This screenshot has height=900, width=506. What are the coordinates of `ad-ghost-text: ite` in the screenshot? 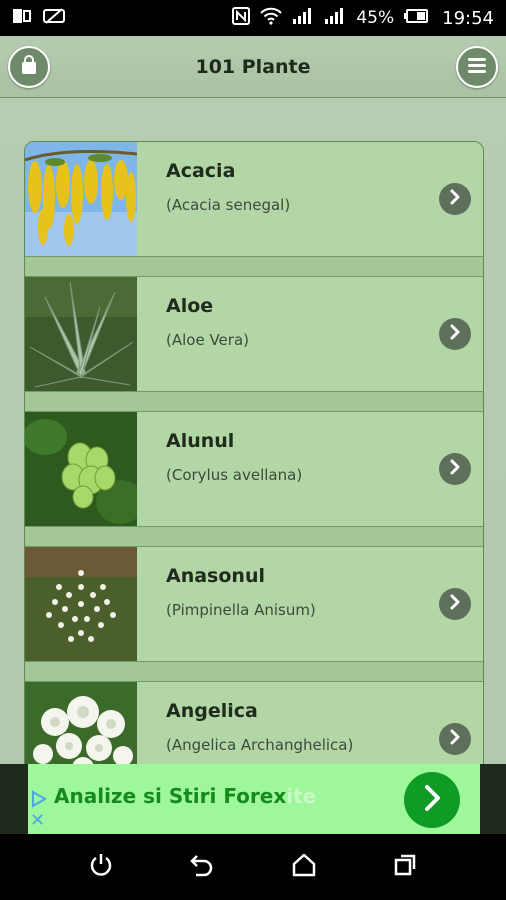 It's located at (301, 796).